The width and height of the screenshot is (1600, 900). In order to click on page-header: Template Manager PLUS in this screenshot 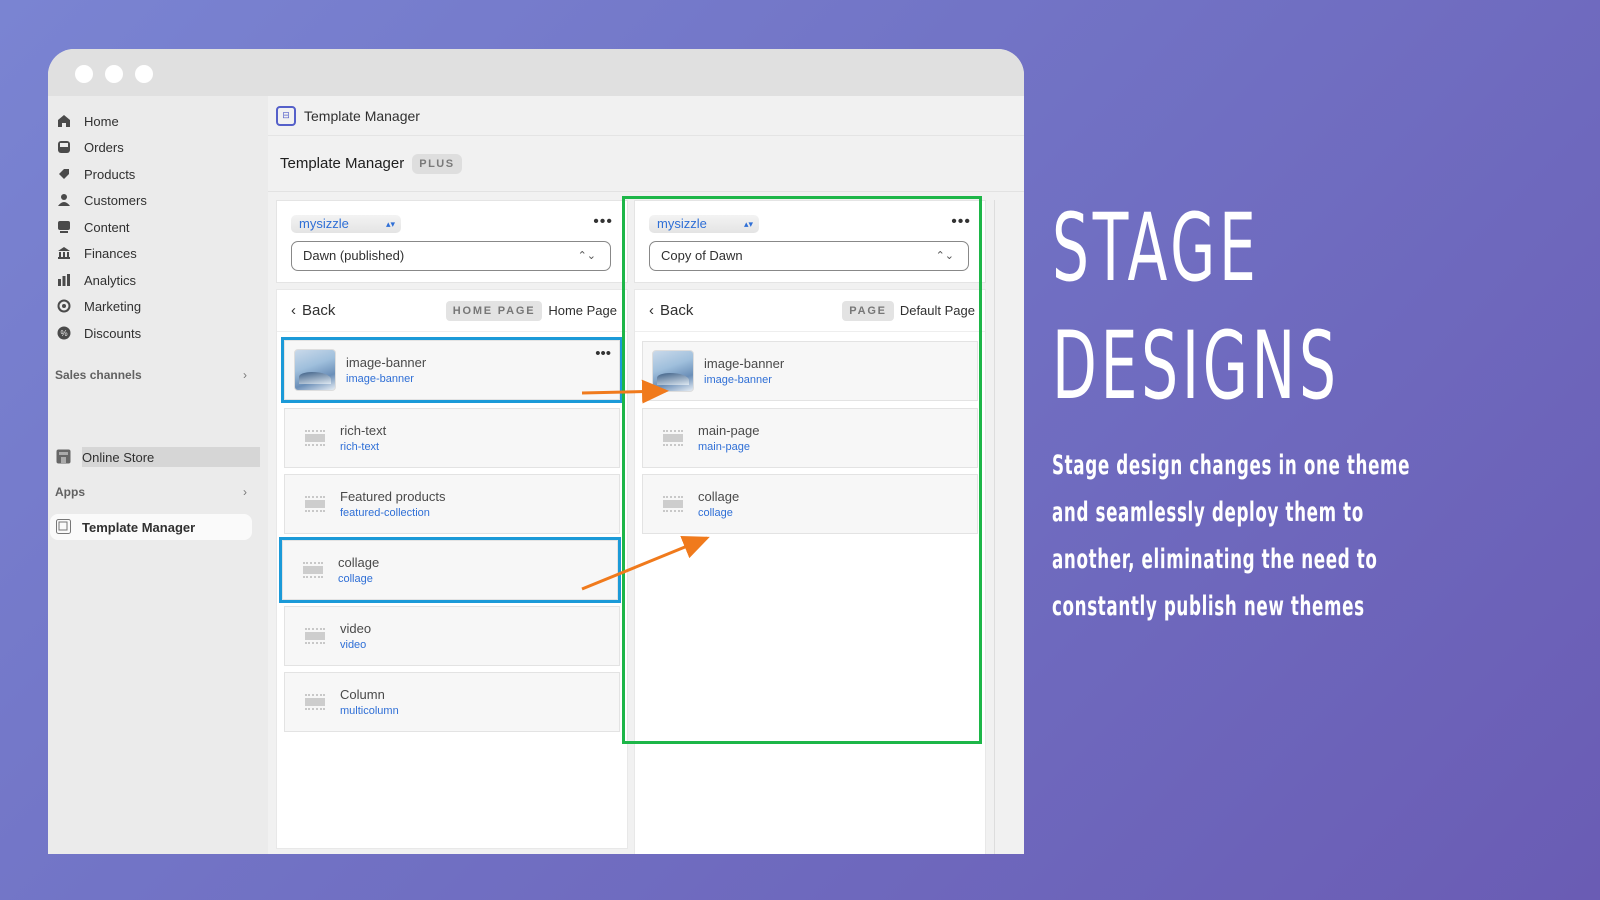, I will do `click(646, 164)`.